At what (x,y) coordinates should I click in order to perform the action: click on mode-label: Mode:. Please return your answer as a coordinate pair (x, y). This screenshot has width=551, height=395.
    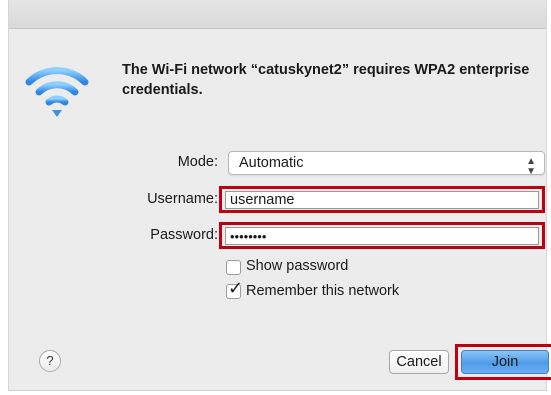
    Looking at the image, I should click on (197, 162).